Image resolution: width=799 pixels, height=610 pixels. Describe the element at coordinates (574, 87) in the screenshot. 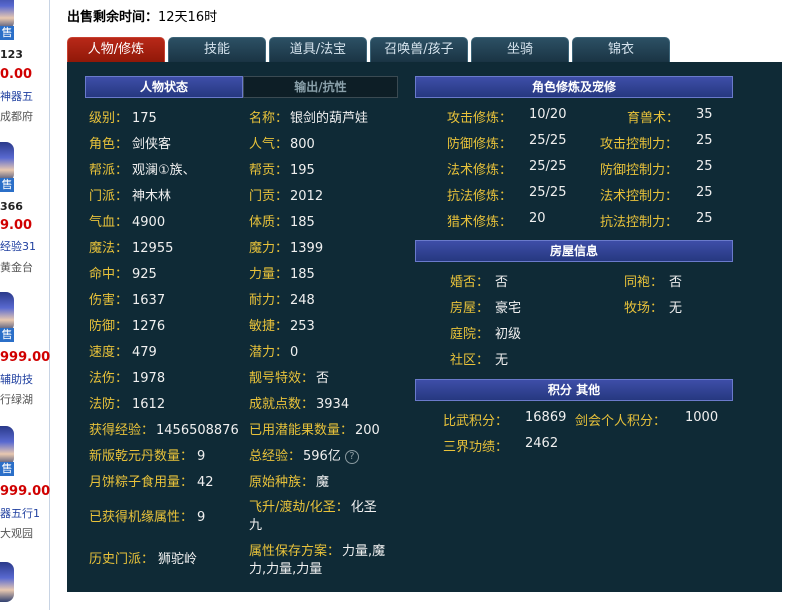

I see `cultivation-header: 角色修炼及宠修` at that location.